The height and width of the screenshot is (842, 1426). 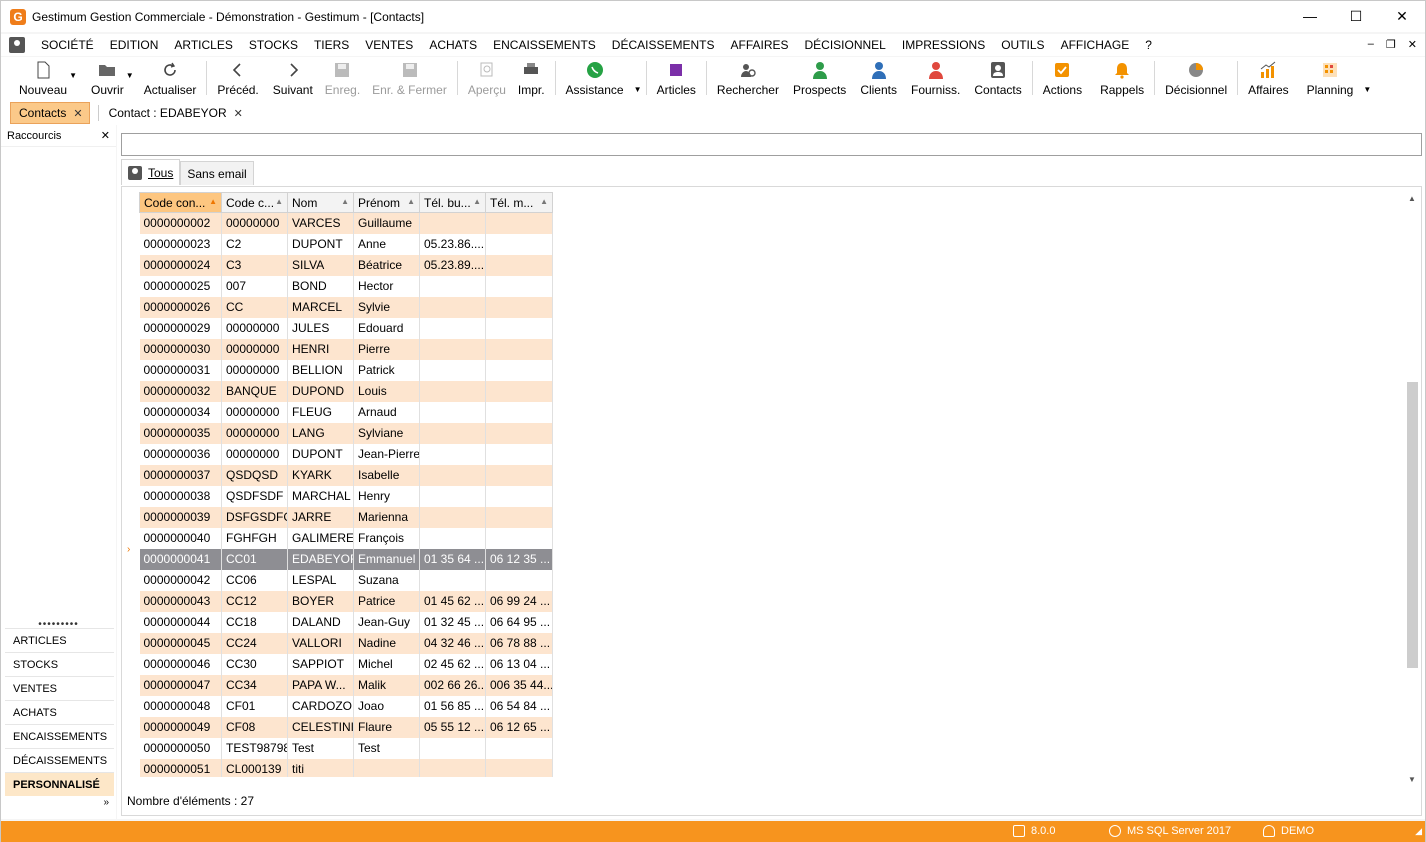 What do you see at coordinates (320, 580) in the screenshot?
I see `table-cell: LESPAL` at bounding box center [320, 580].